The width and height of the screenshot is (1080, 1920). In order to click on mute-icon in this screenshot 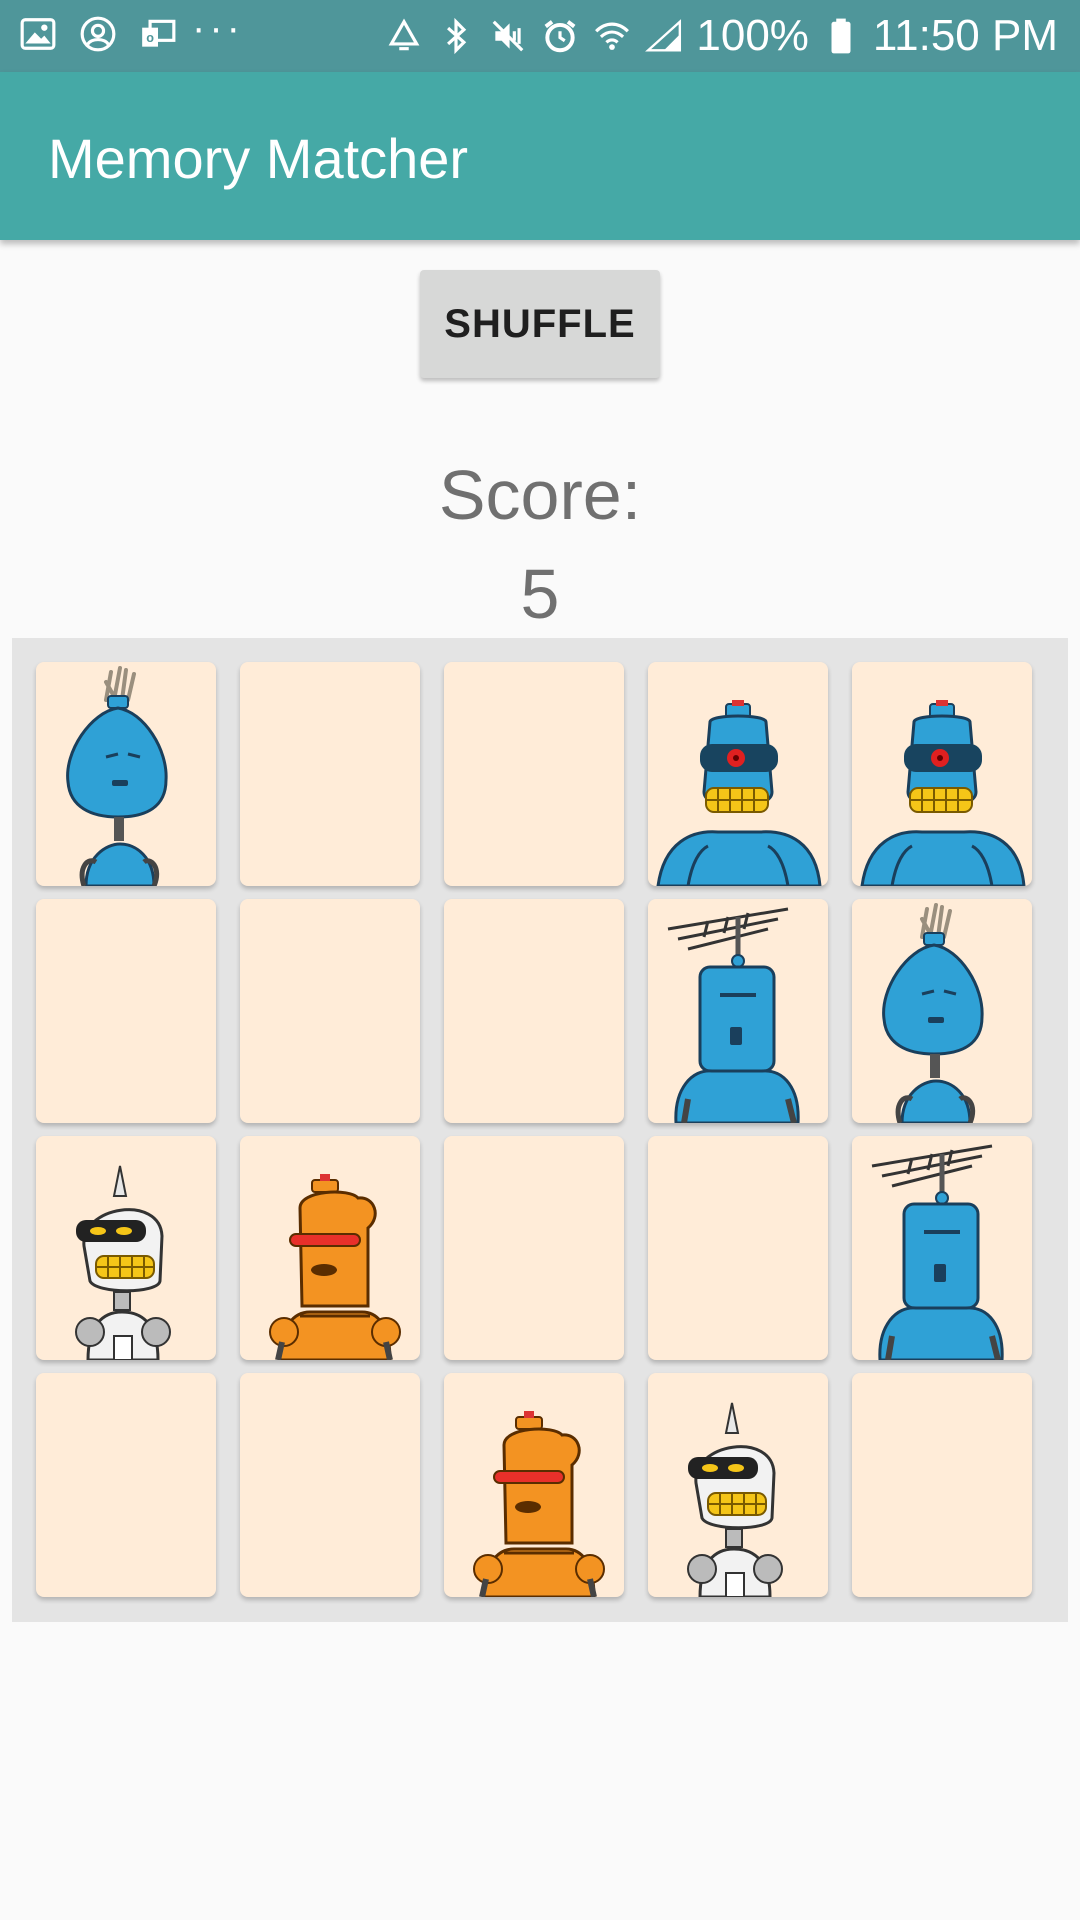, I will do `click(508, 36)`.